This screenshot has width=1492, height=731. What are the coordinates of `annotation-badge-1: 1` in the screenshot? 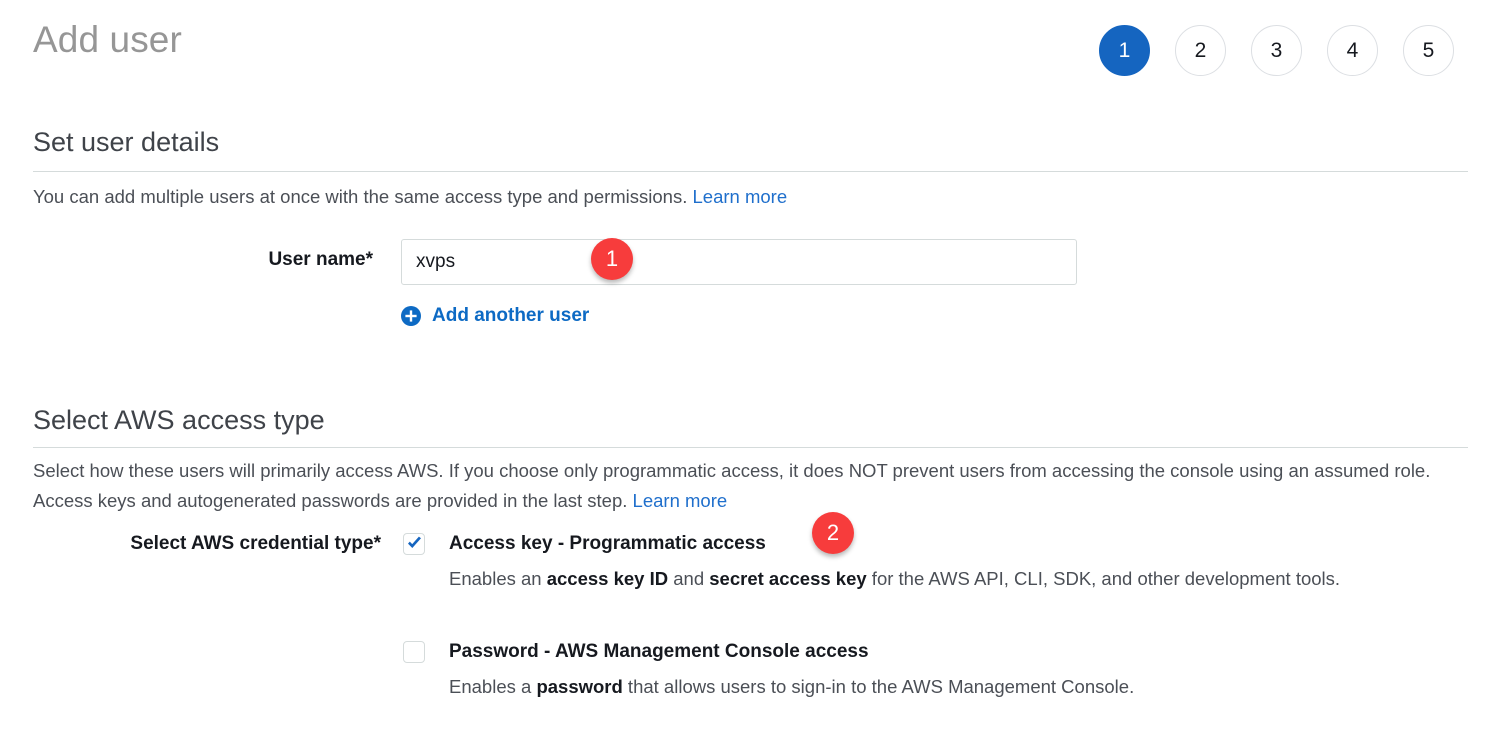 It's located at (612, 259).